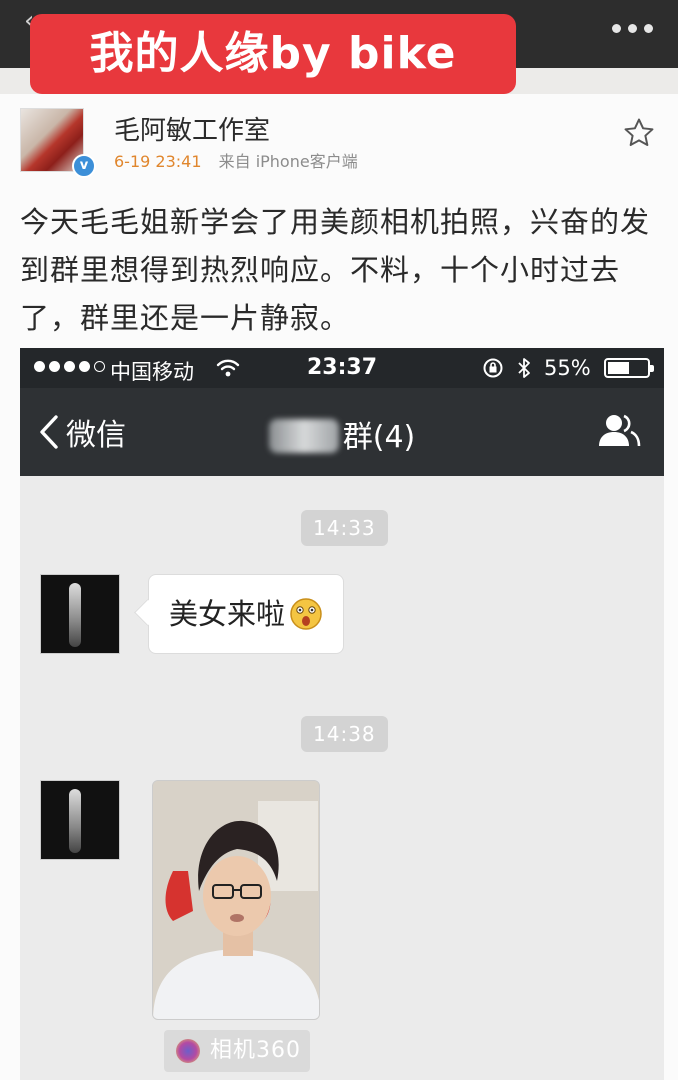 The height and width of the screenshot is (1080, 678). I want to click on chat-nav-bar: 微信 群(4), so click(342, 432).